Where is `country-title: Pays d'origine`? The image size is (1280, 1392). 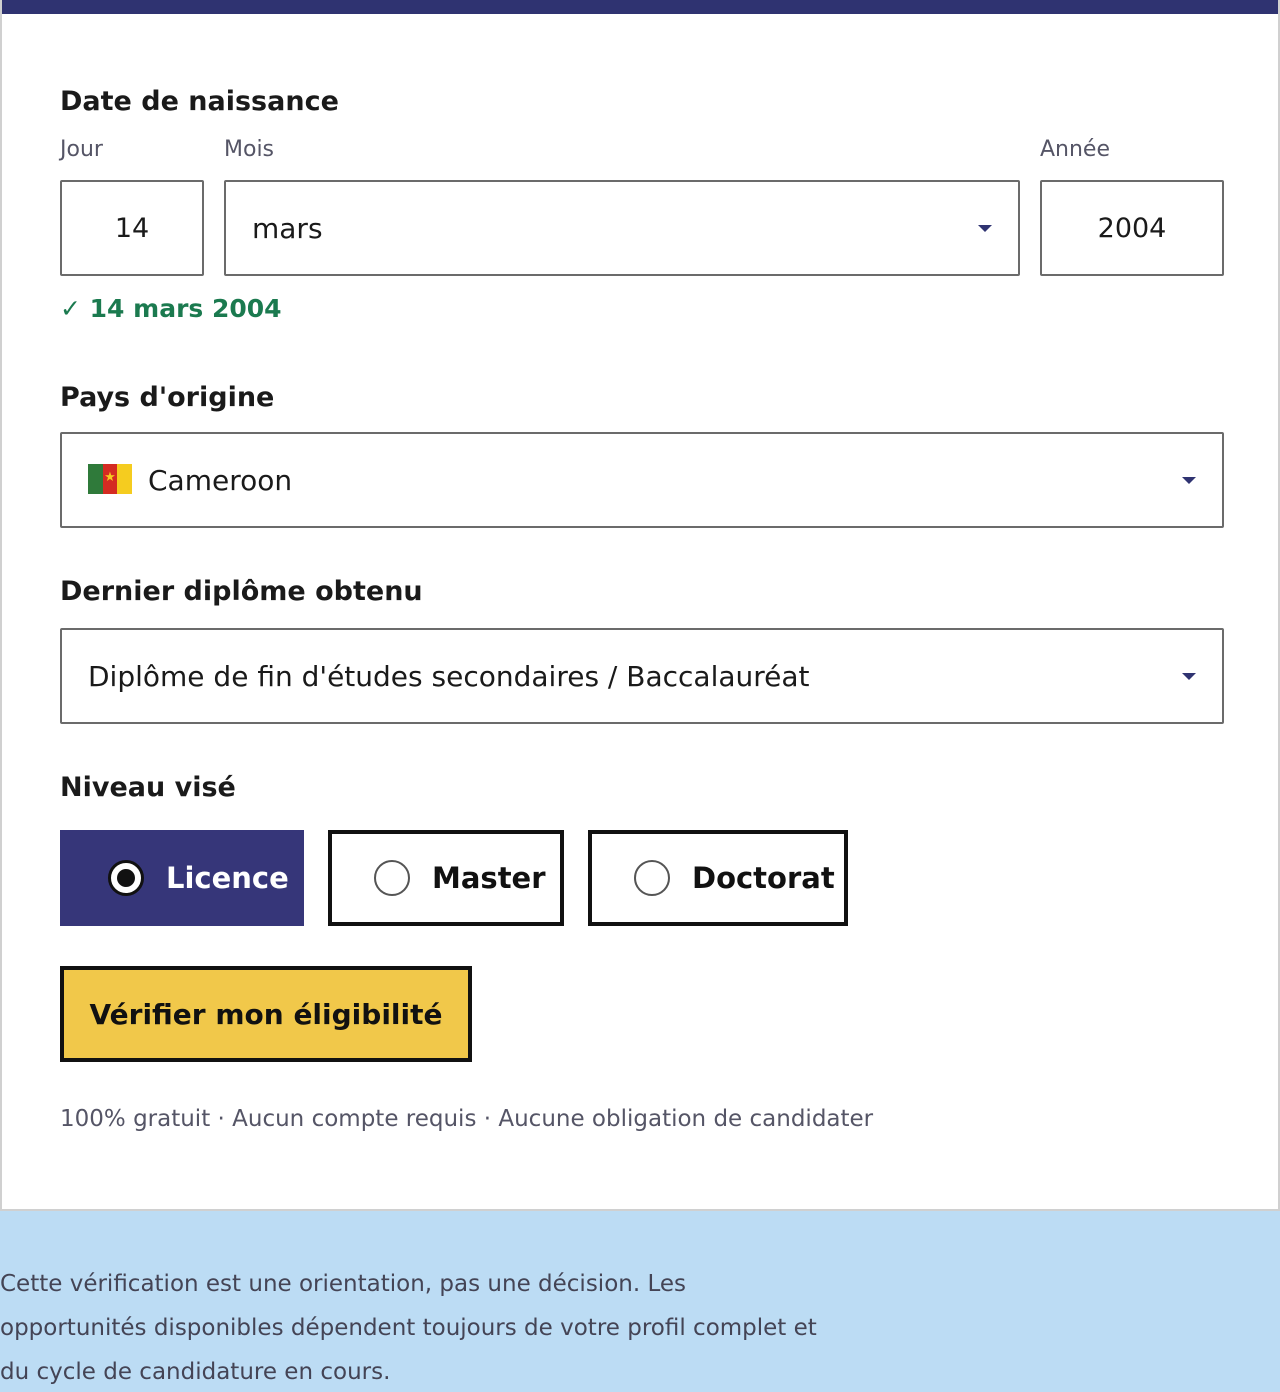
country-title: Pays d'origine is located at coordinates (167, 397).